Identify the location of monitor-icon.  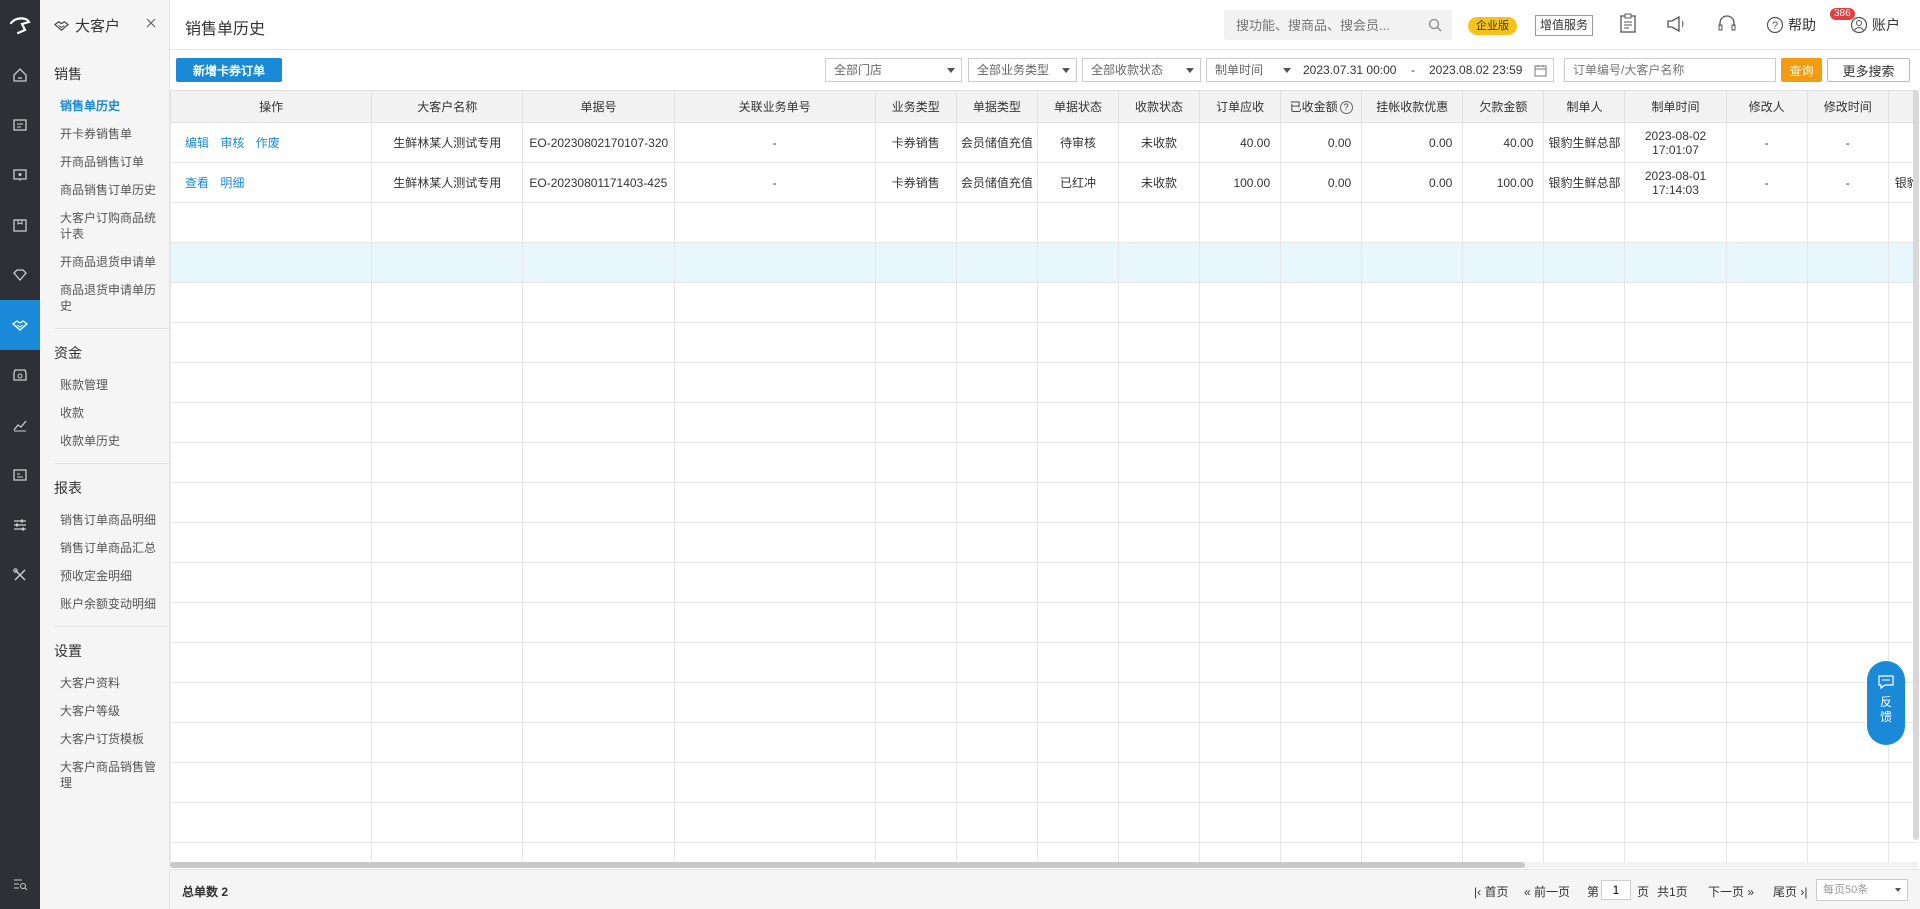
(20, 175).